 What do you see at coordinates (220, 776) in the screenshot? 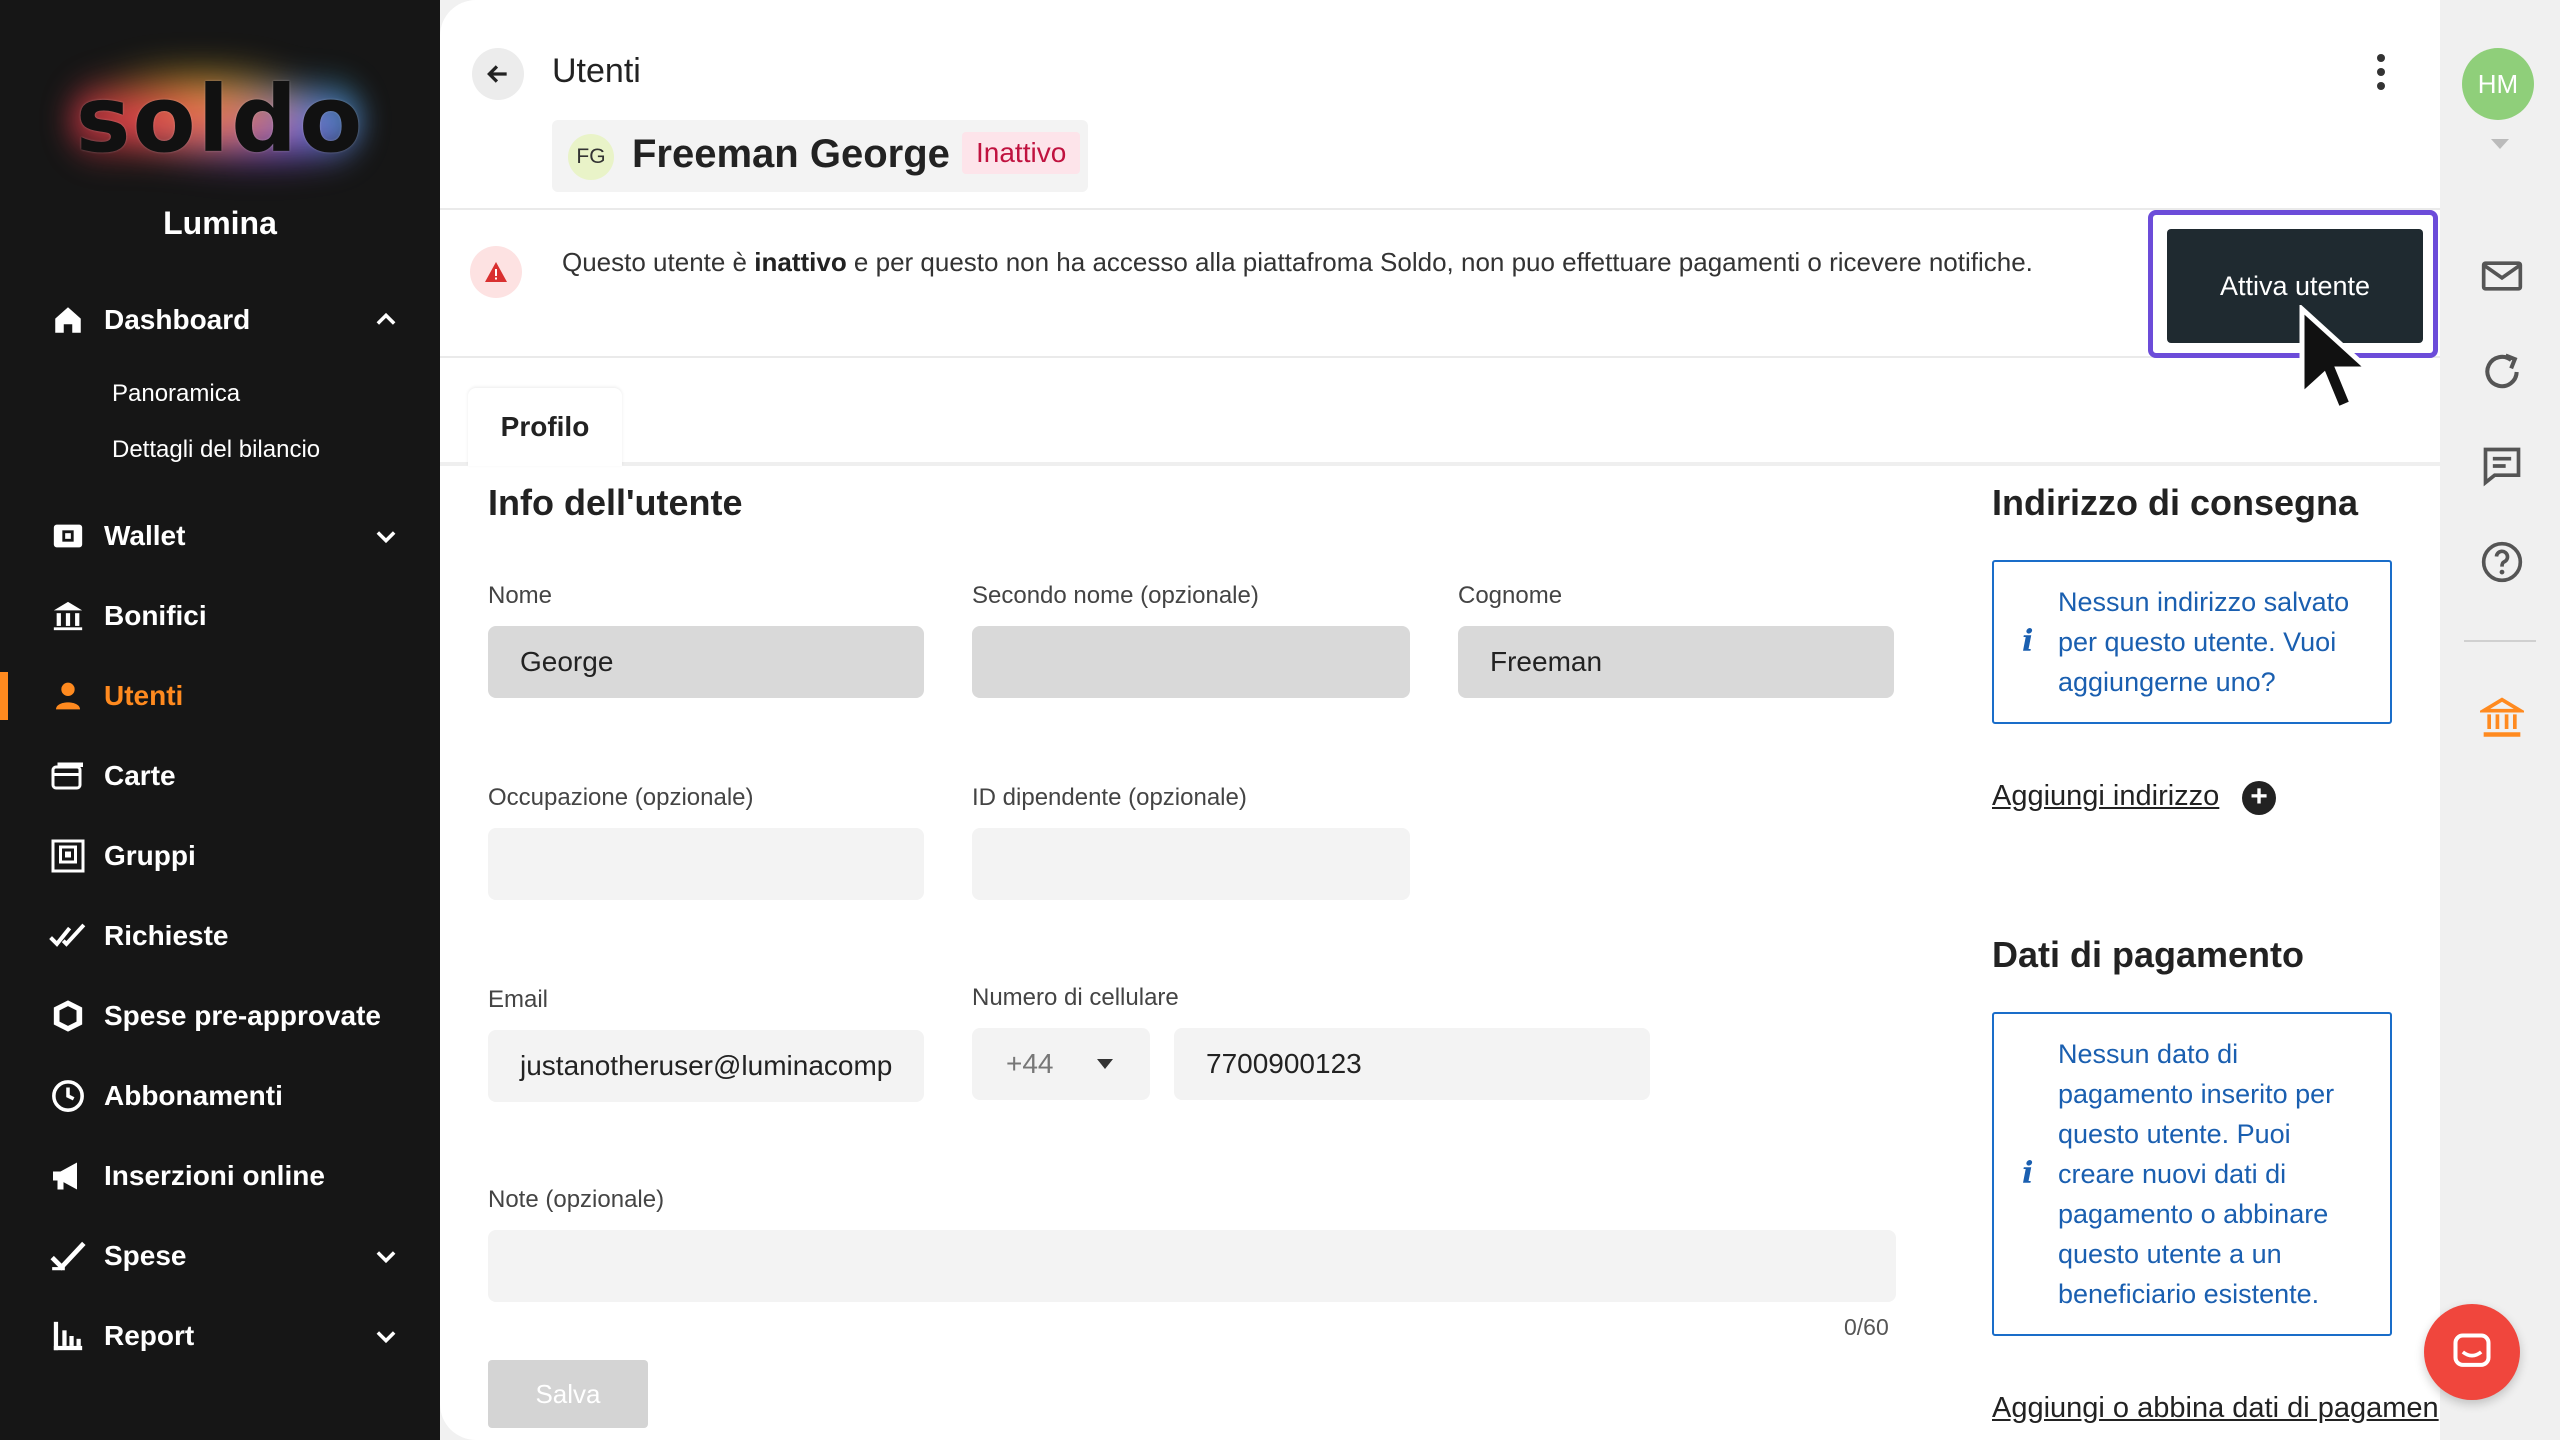
I see `sidebar-item-carte: Carte` at bounding box center [220, 776].